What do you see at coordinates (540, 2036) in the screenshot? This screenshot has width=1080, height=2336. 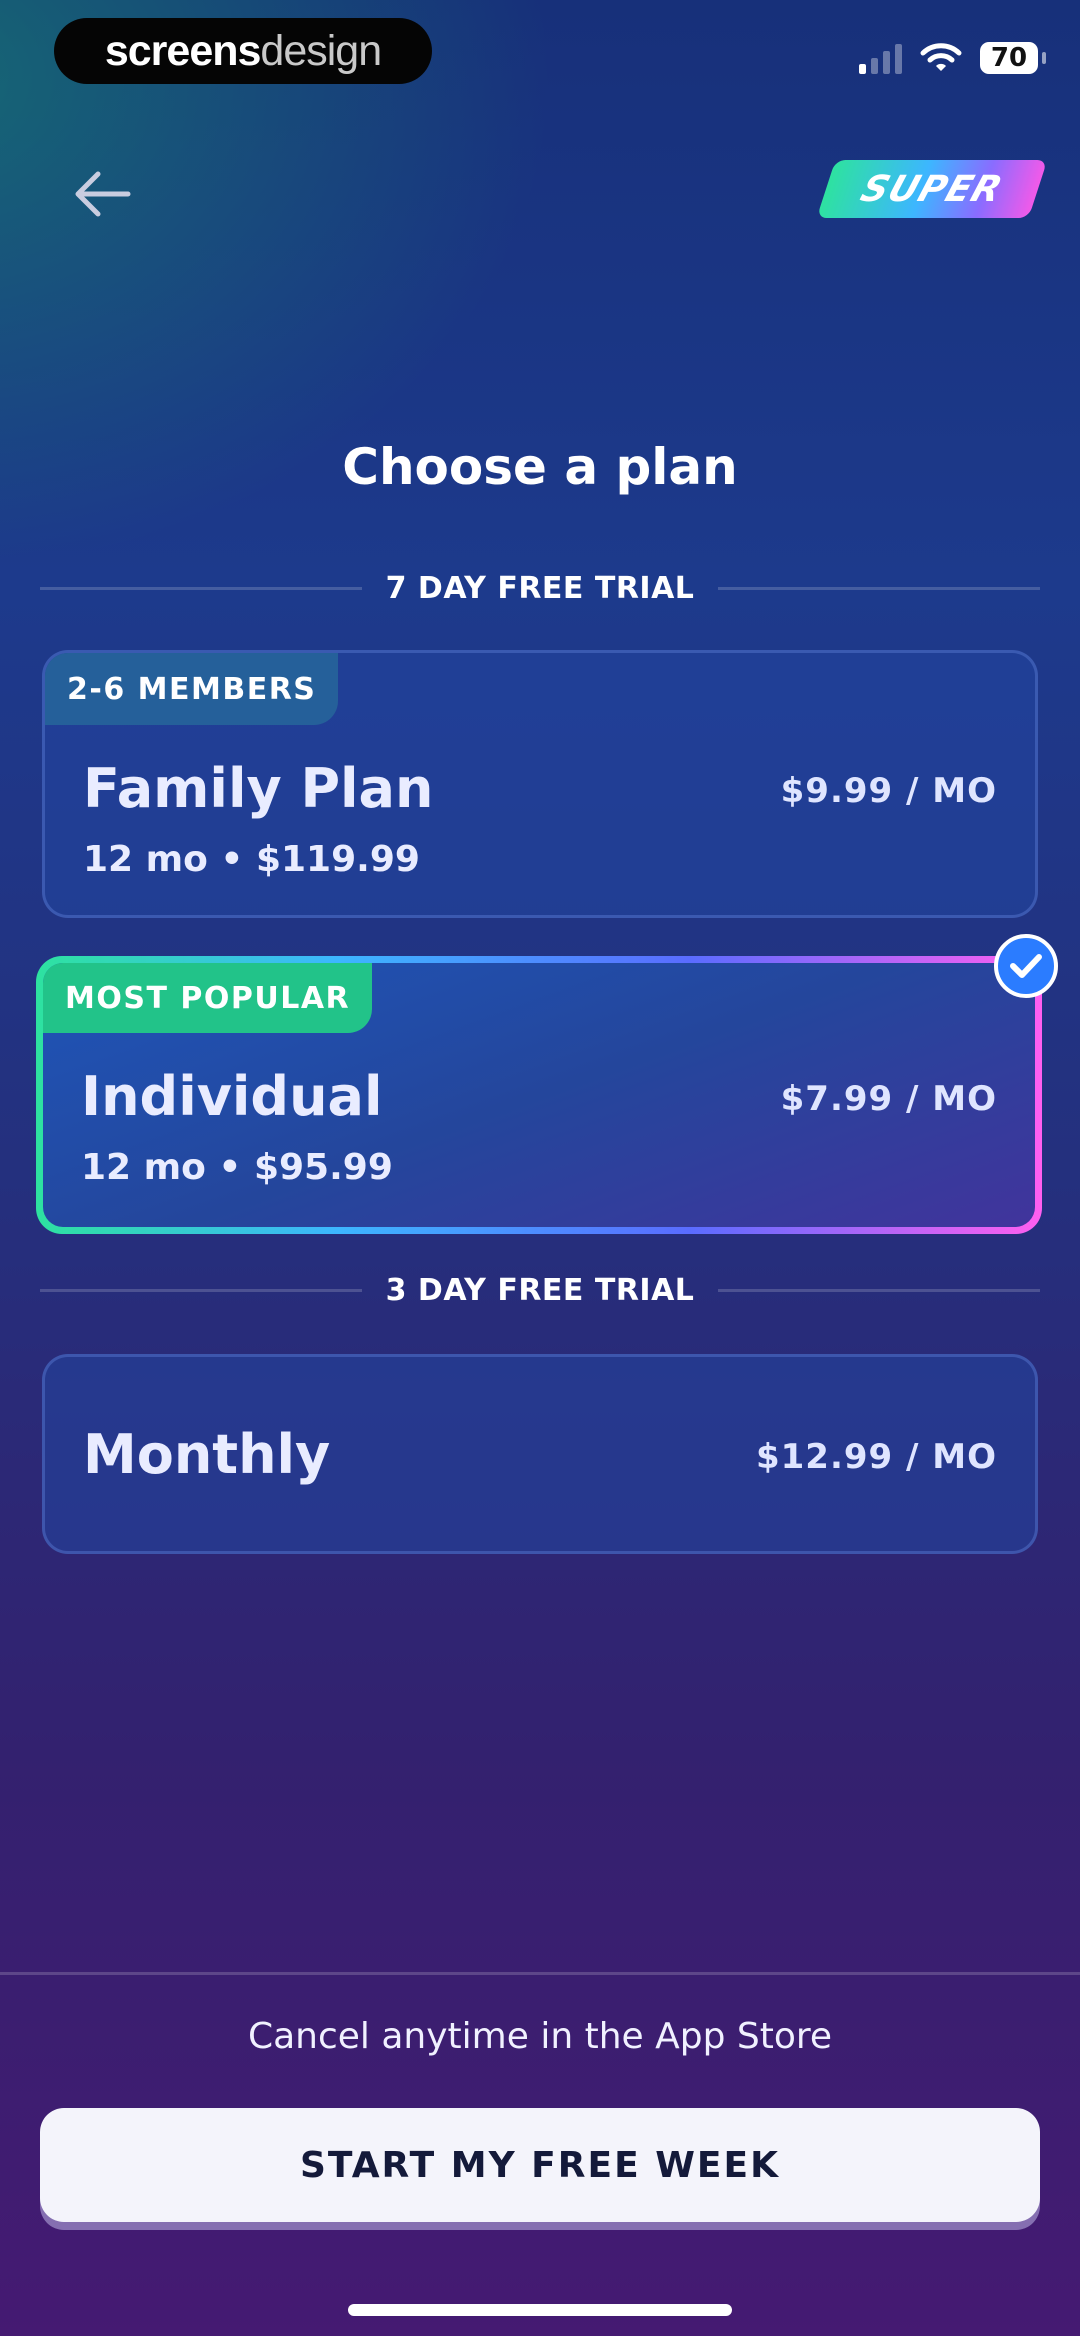 I see `cancel-note: Cancel anytime in the App Store` at bounding box center [540, 2036].